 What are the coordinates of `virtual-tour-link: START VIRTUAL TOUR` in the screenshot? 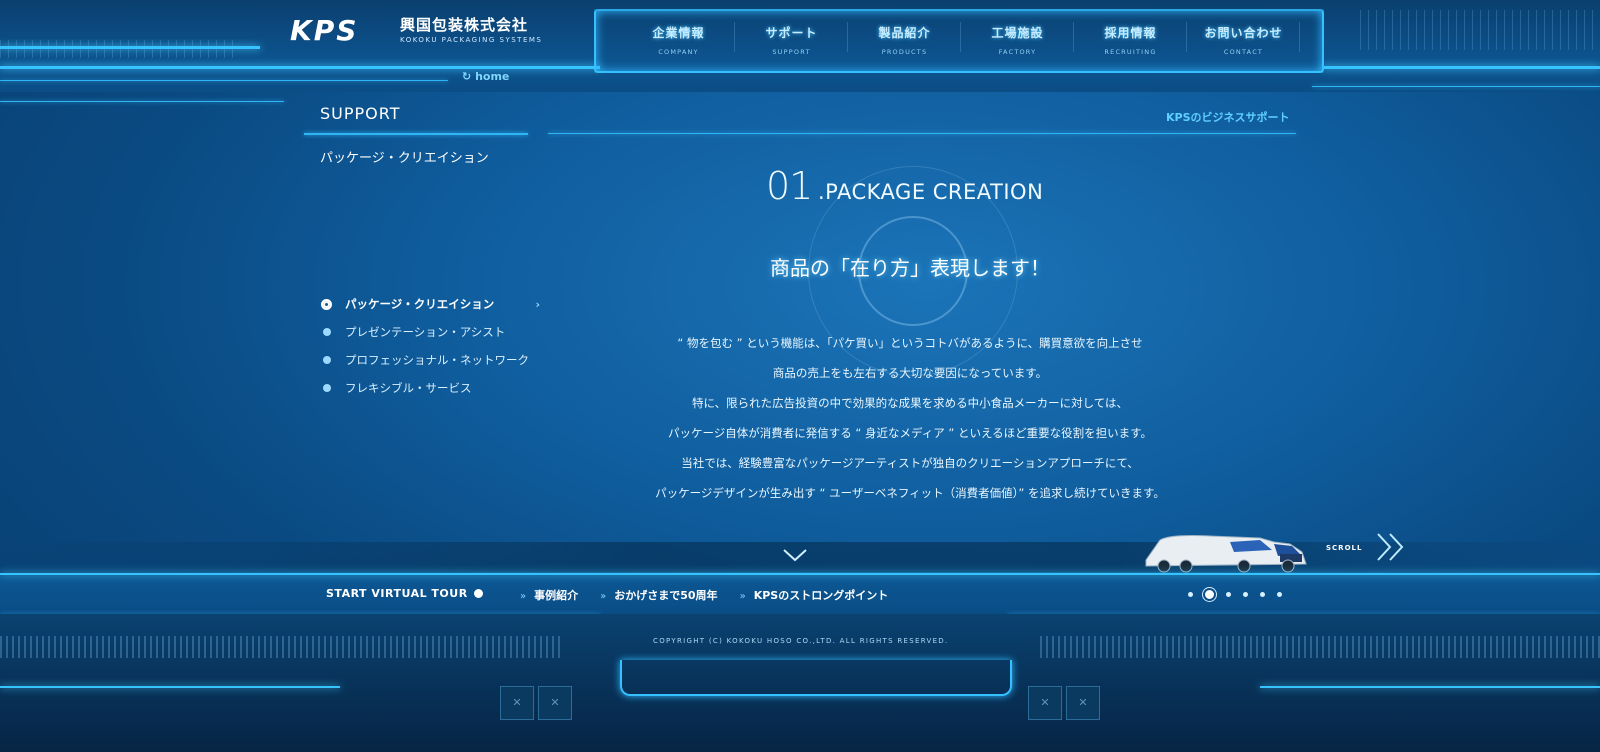 It's located at (404, 593).